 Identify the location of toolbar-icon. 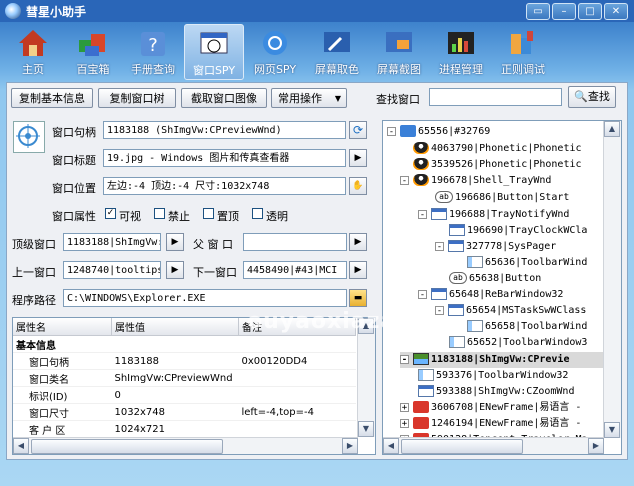
(475, 326).